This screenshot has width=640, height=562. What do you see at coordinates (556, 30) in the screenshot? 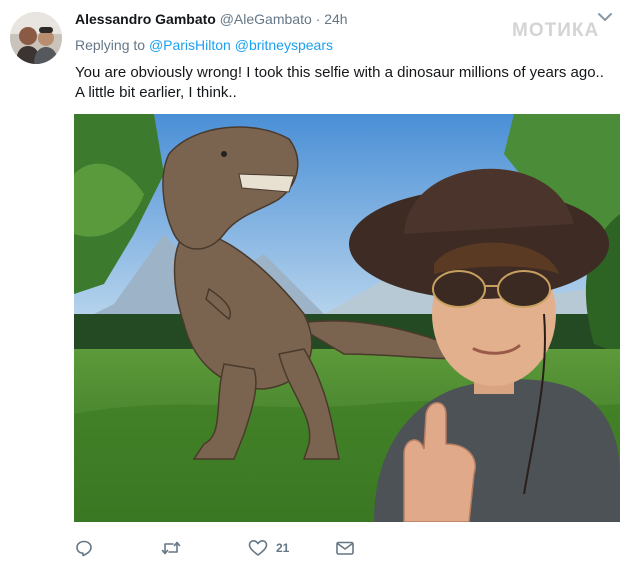
I see `watermark-text: МОТИКА` at bounding box center [556, 30].